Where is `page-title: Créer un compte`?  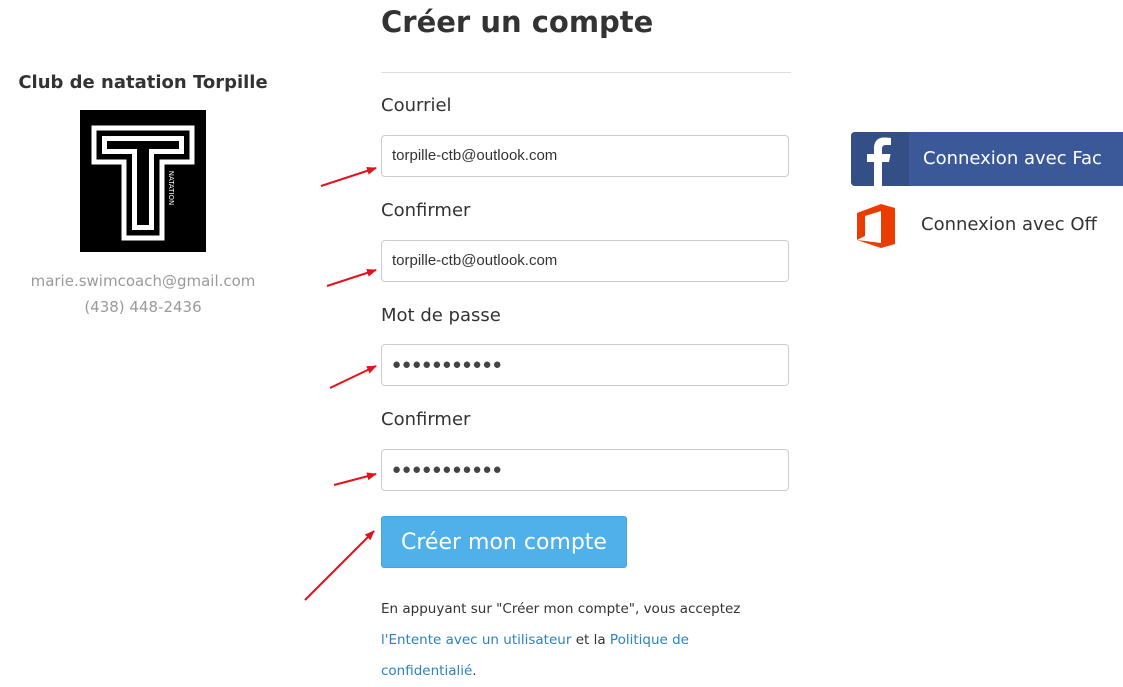 page-title: Créer un compte is located at coordinates (517, 22).